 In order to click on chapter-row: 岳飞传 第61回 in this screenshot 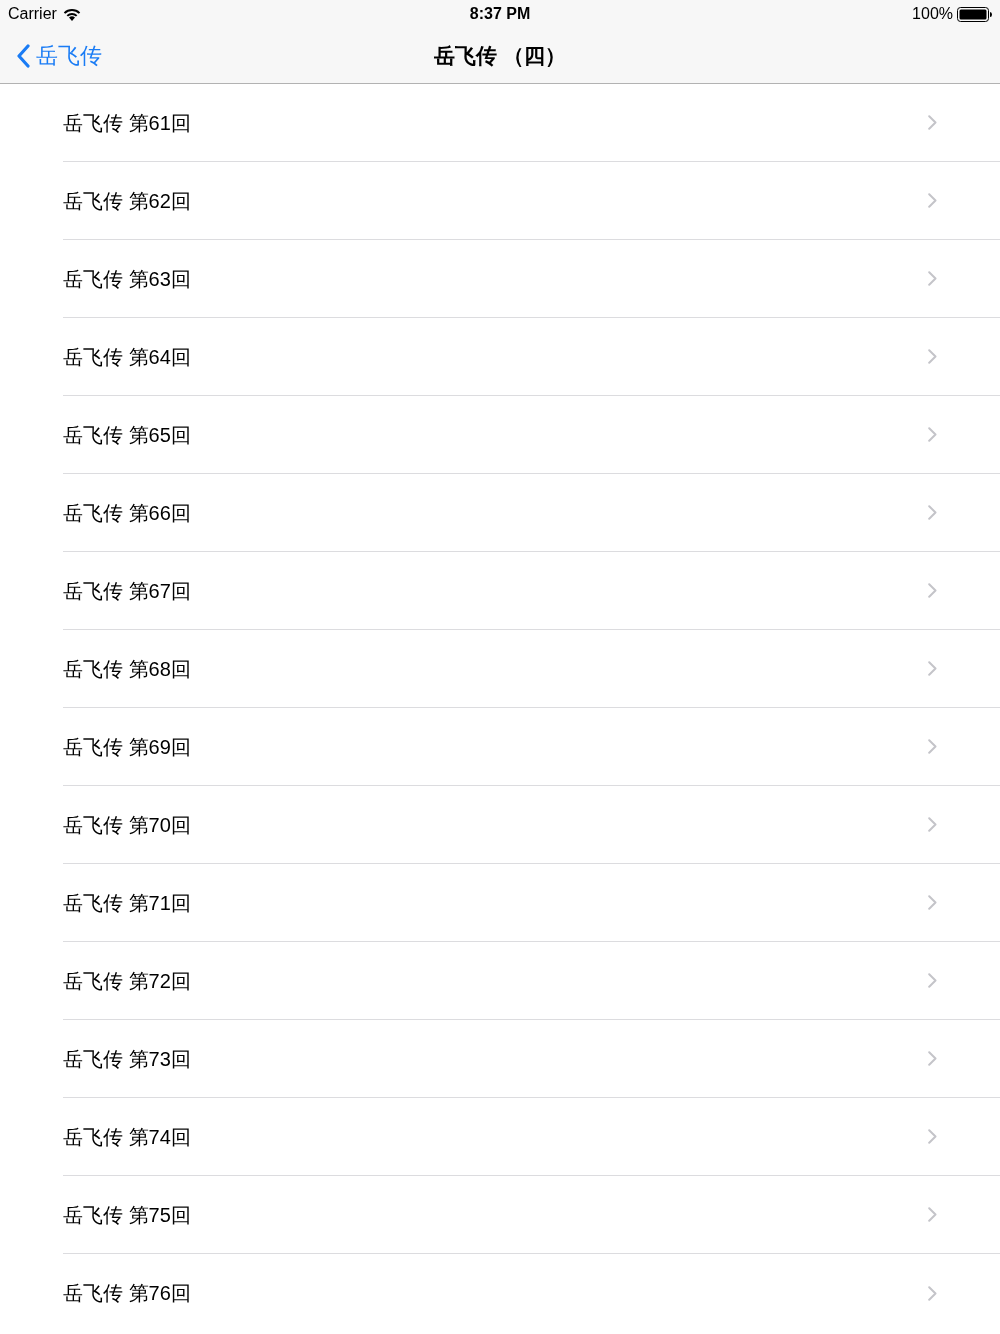, I will do `click(500, 123)`.